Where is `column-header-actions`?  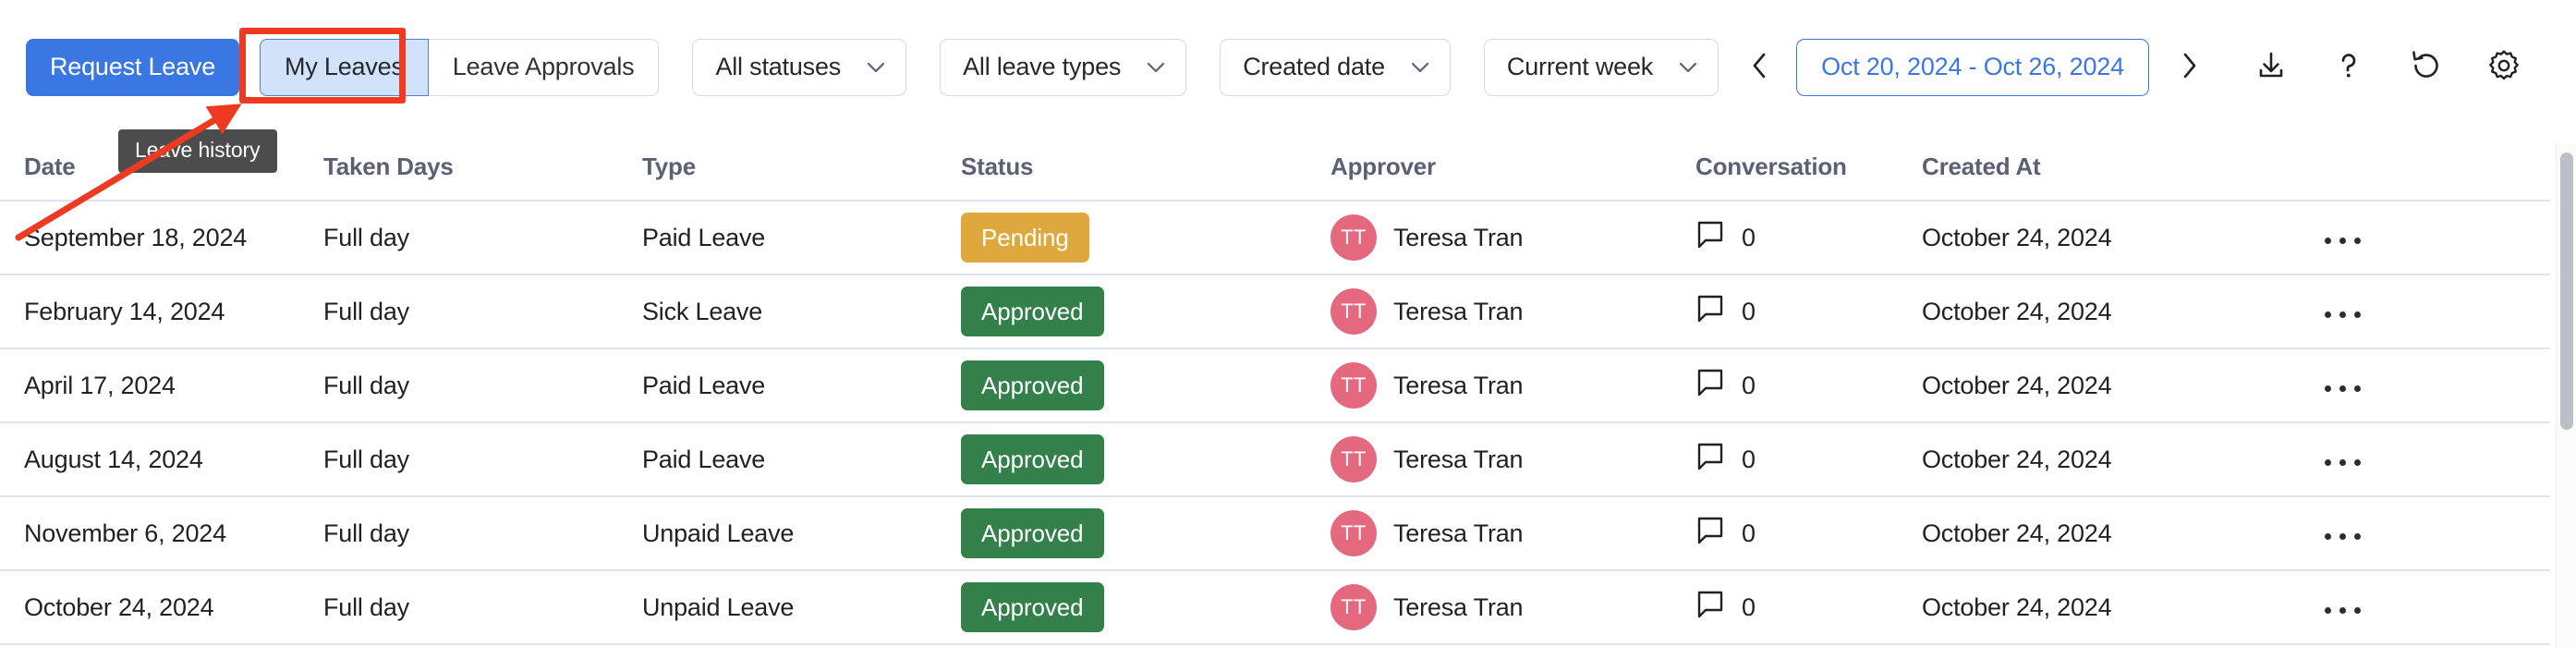
column-header-actions is located at coordinates (2434, 167).